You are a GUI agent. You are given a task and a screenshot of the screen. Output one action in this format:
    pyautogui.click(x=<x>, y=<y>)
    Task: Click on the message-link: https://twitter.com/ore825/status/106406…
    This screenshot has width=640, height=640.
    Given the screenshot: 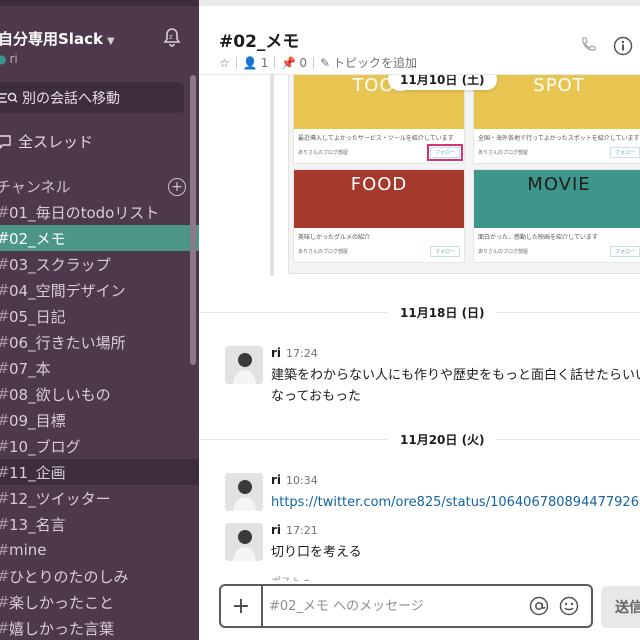 What is the action you would take?
    pyautogui.click(x=455, y=502)
    